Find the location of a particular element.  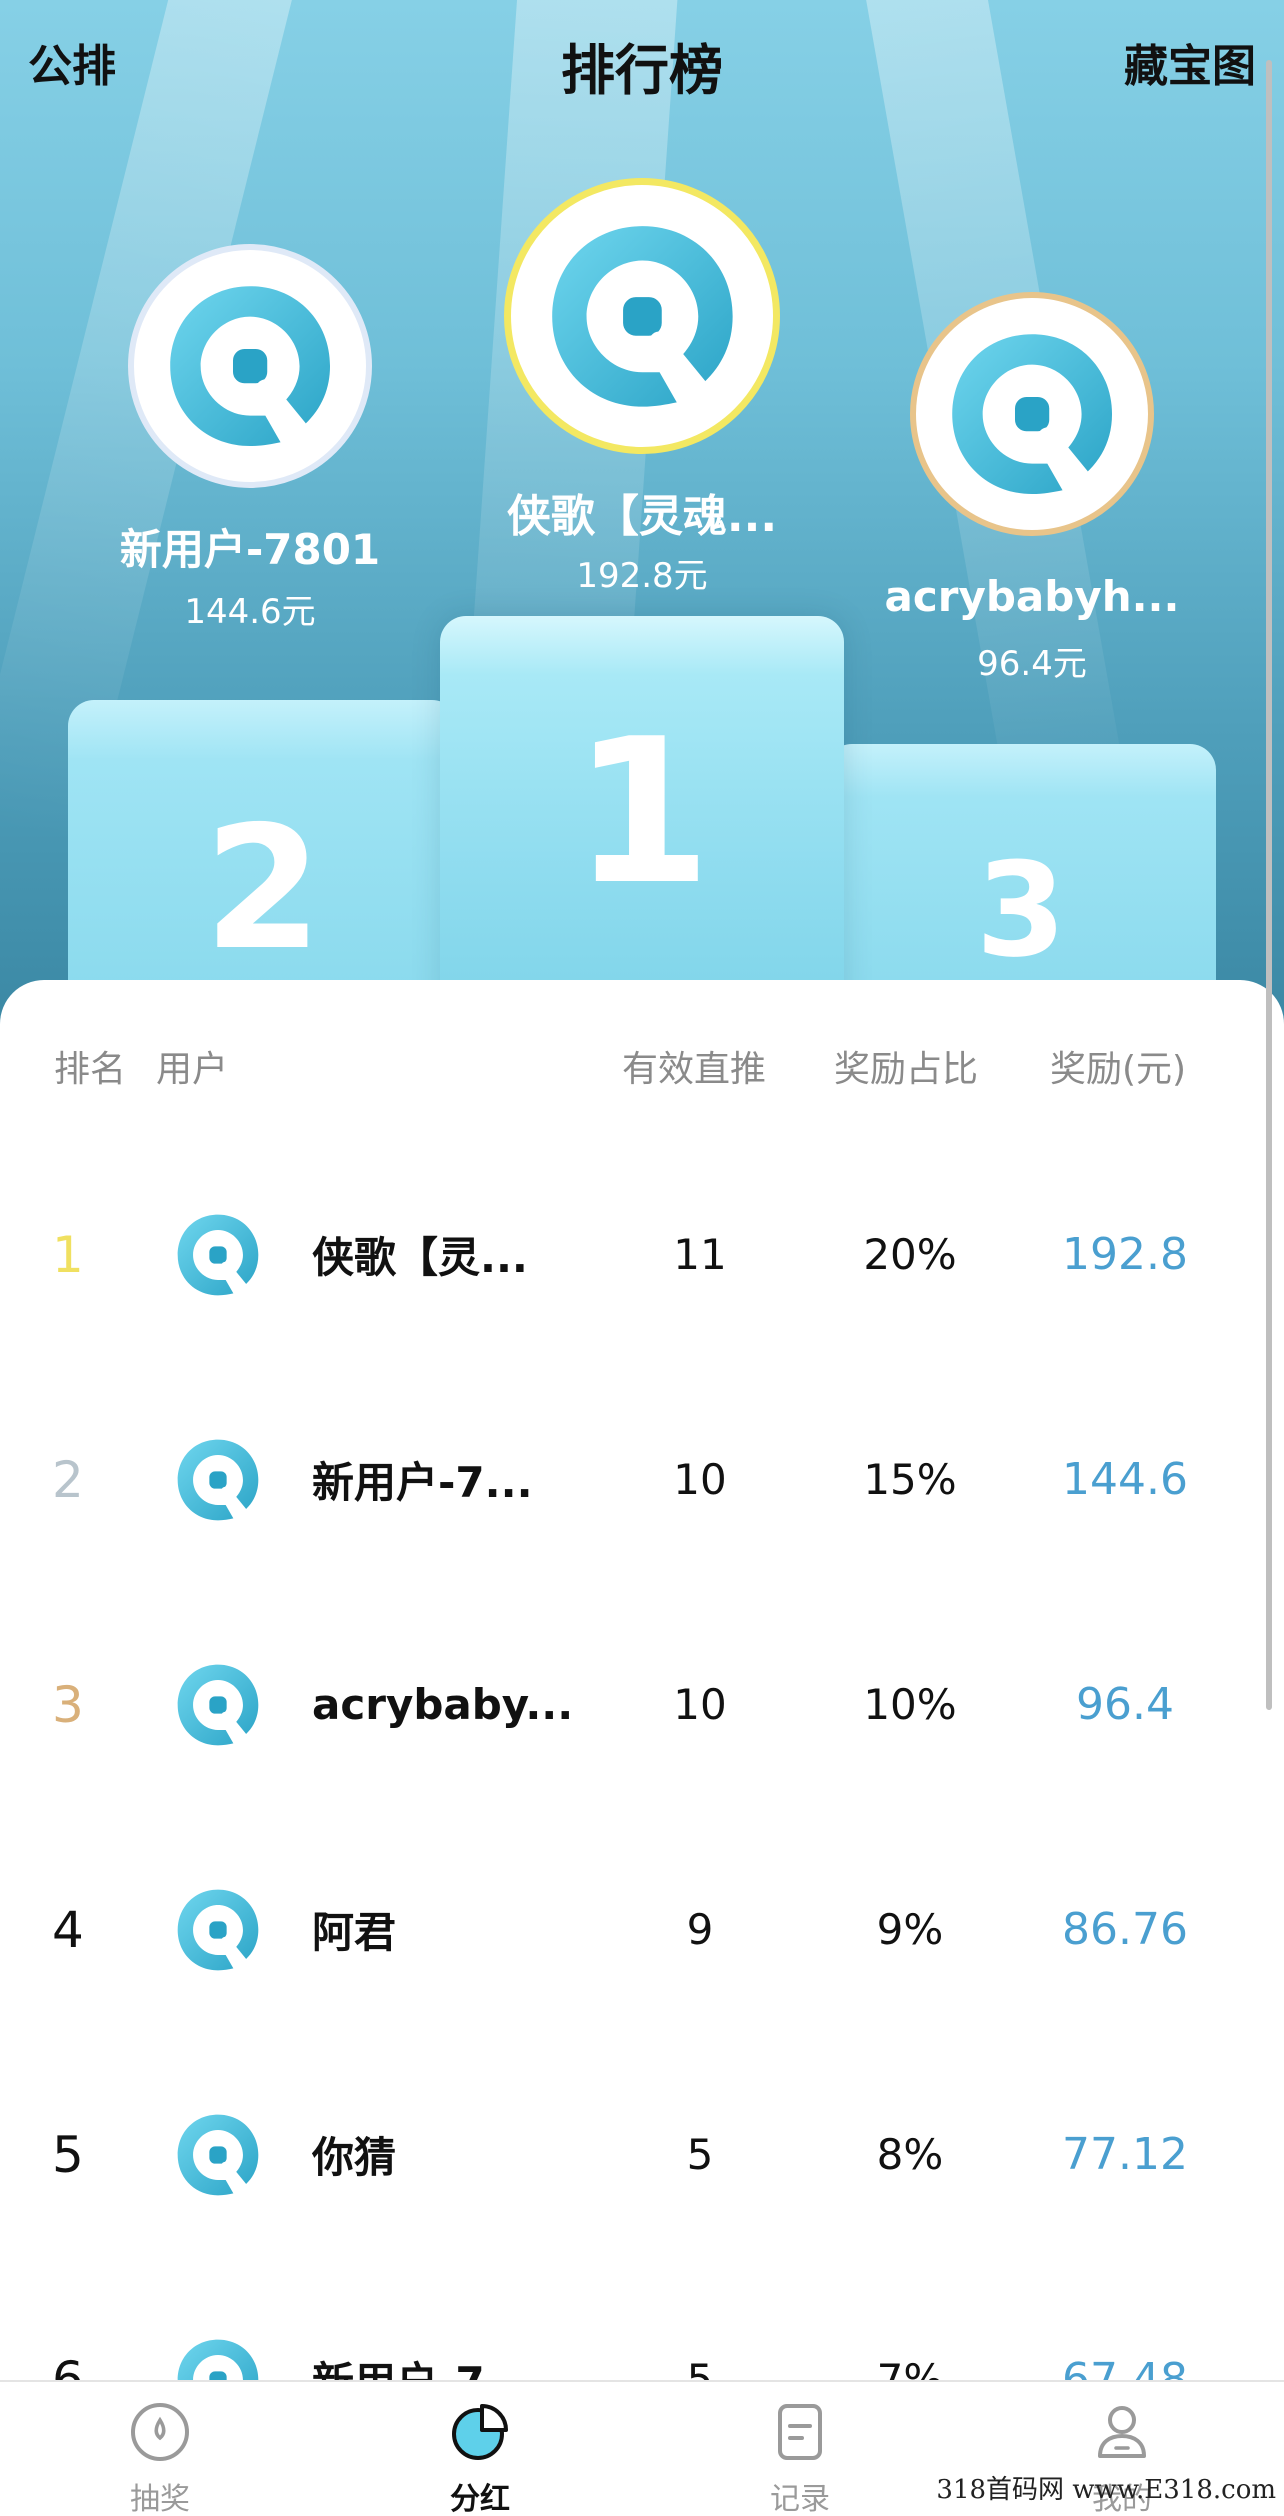

record-icon is located at coordinates (800, 2432).